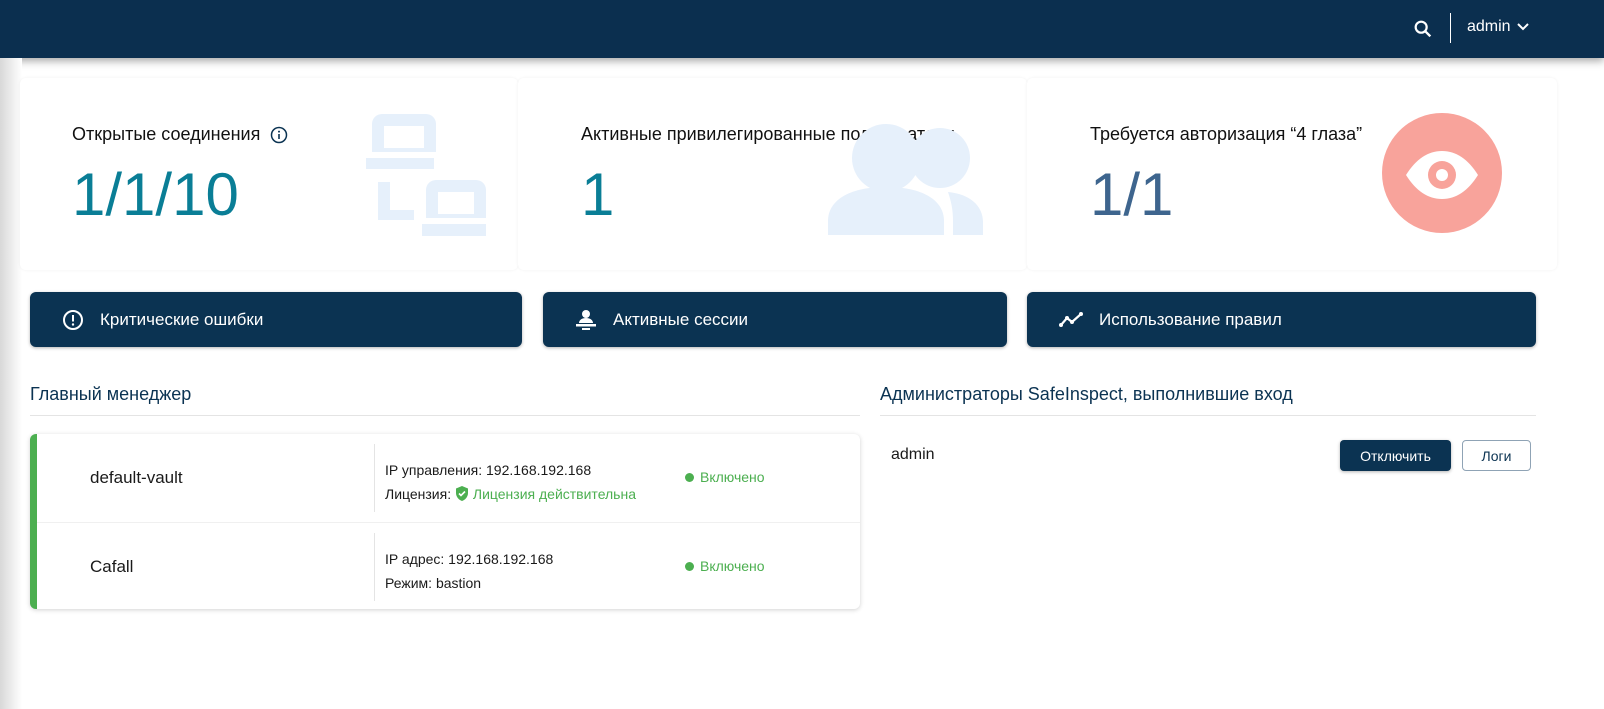 The width and height of the screenshot is (1604, 709). I want to click on admin-name: admin, so click(913, 454).